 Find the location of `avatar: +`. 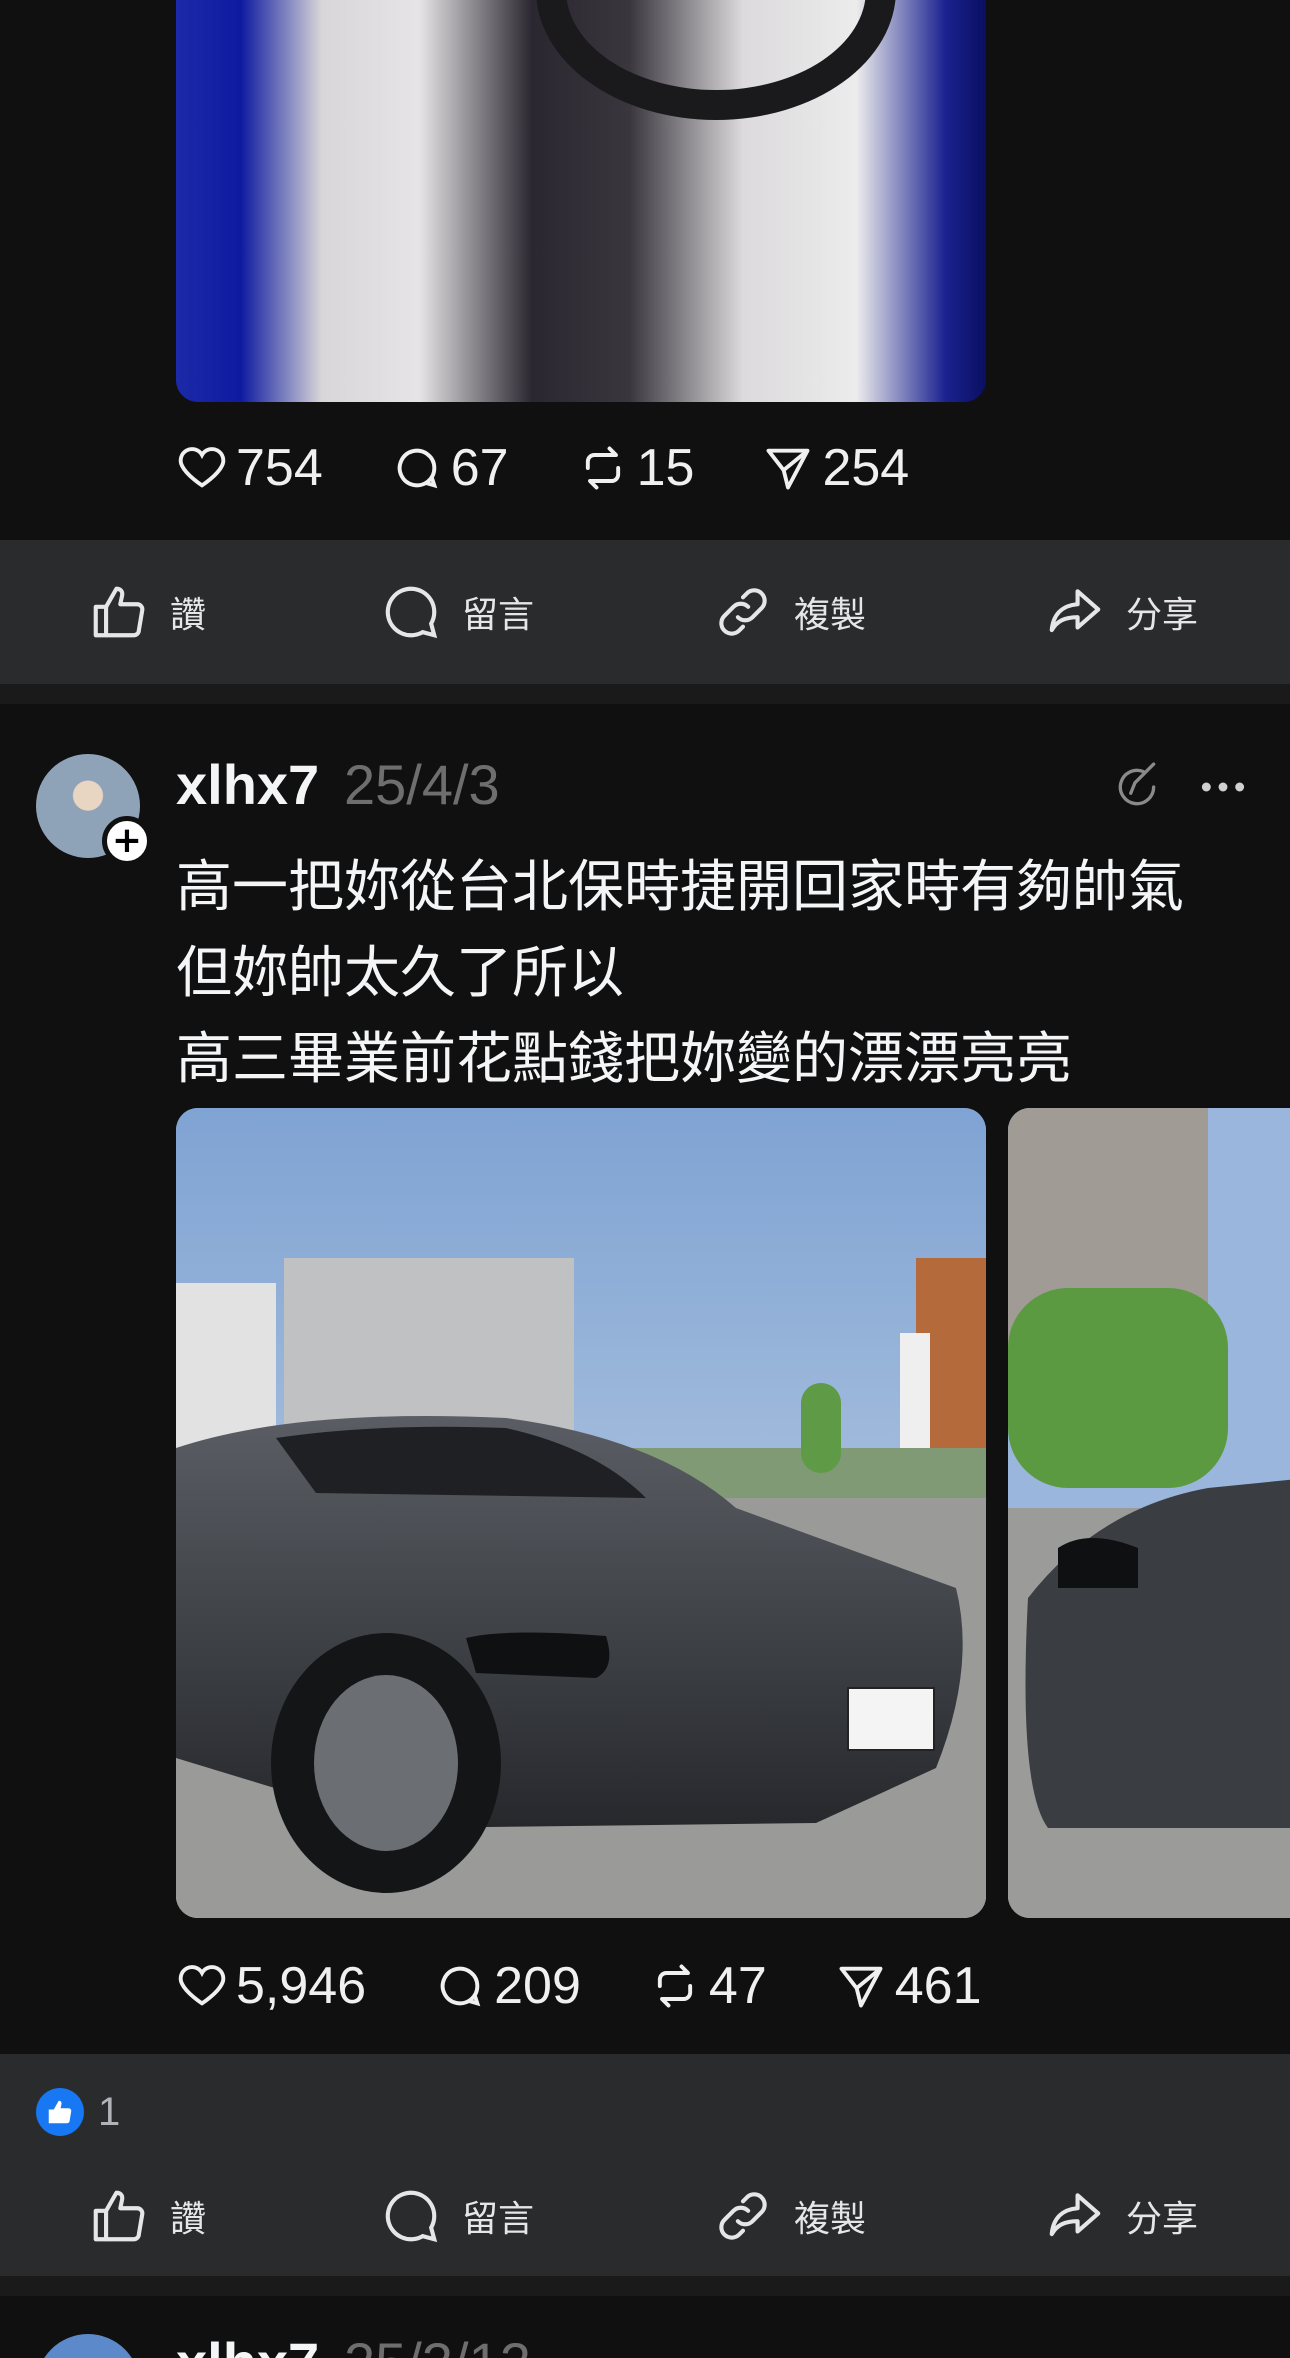

avatar: + is located at coordinates (94, 810).